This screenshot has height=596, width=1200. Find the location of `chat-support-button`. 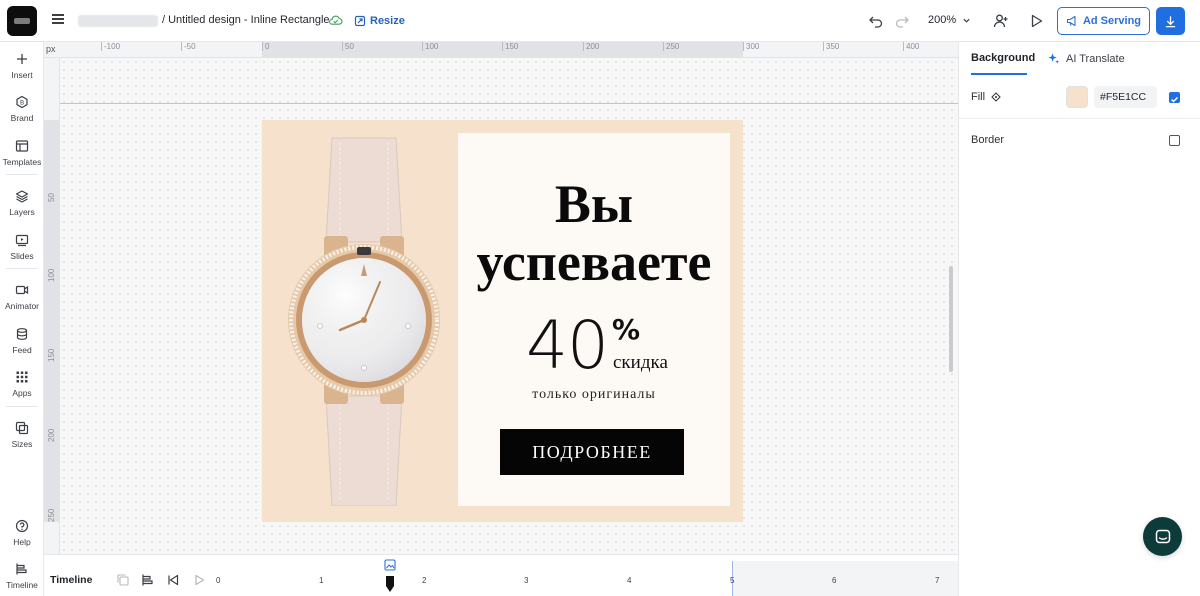

chat-support-button is located at coordinates (1162, 536).